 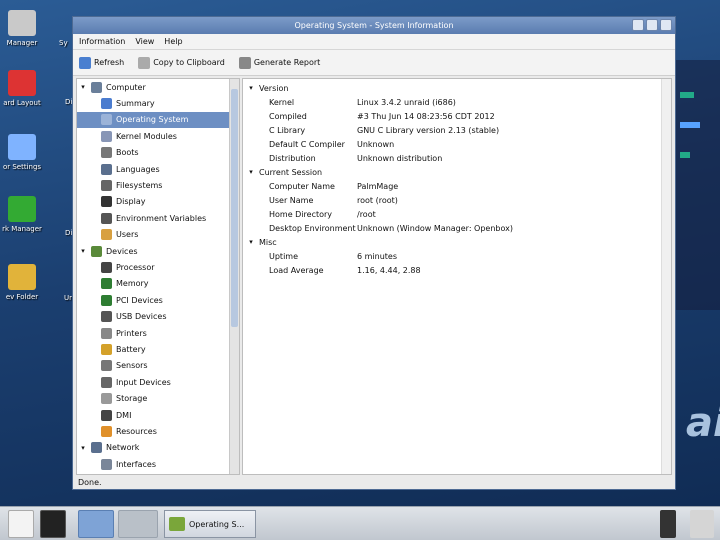 What do you see at coordinates (158, 235) in the screenshot?
I see `tree-item: Users` at bounding box center [158, 235].